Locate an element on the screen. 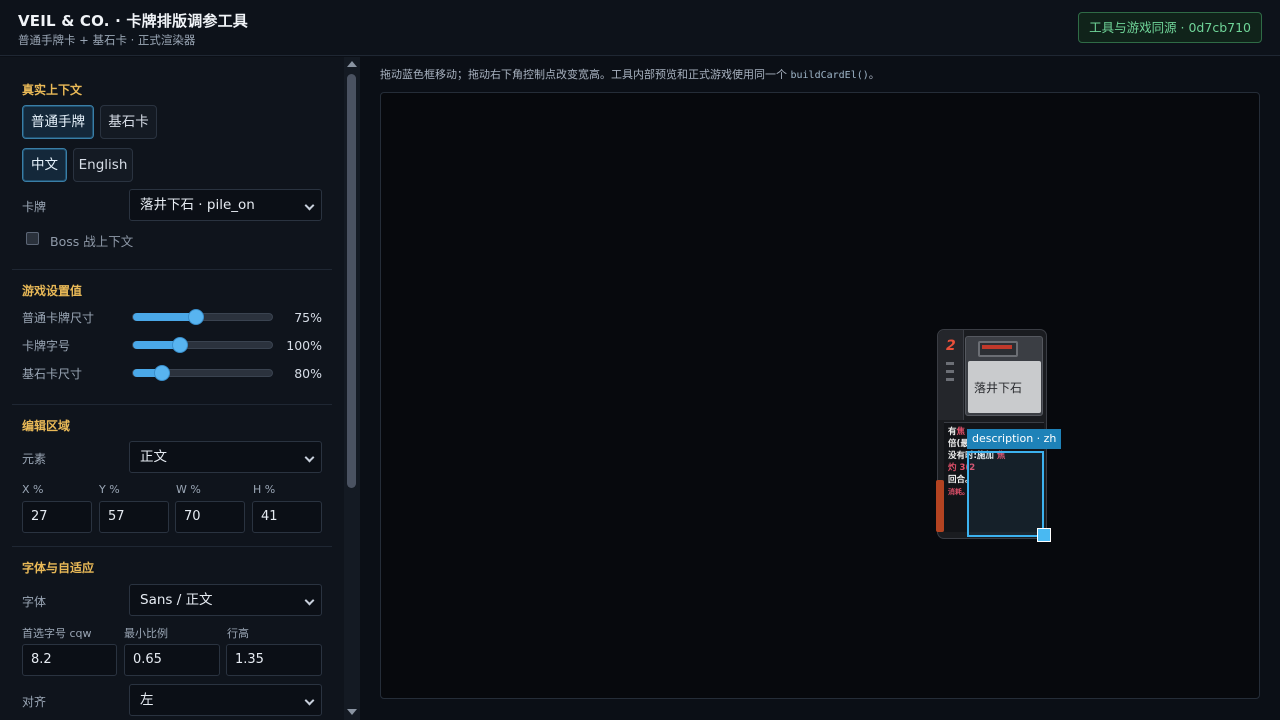 The width and height of the screenshot is (1280, 720). card-art-handle is located at coordinates (998, 349).